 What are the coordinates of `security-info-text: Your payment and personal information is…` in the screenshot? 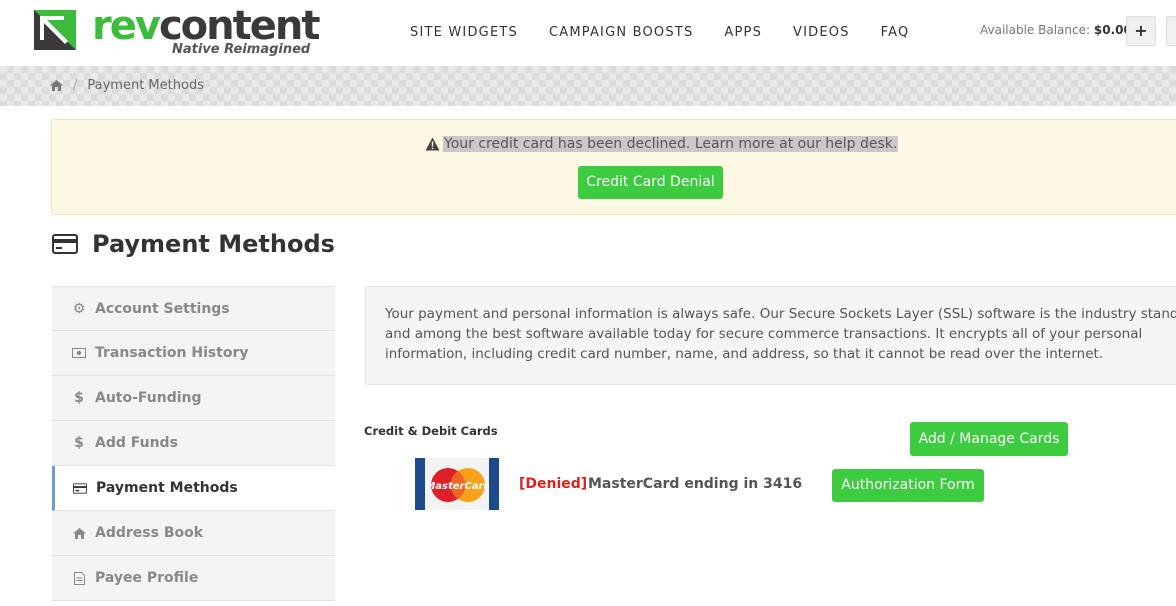 It's located at (780, 334).